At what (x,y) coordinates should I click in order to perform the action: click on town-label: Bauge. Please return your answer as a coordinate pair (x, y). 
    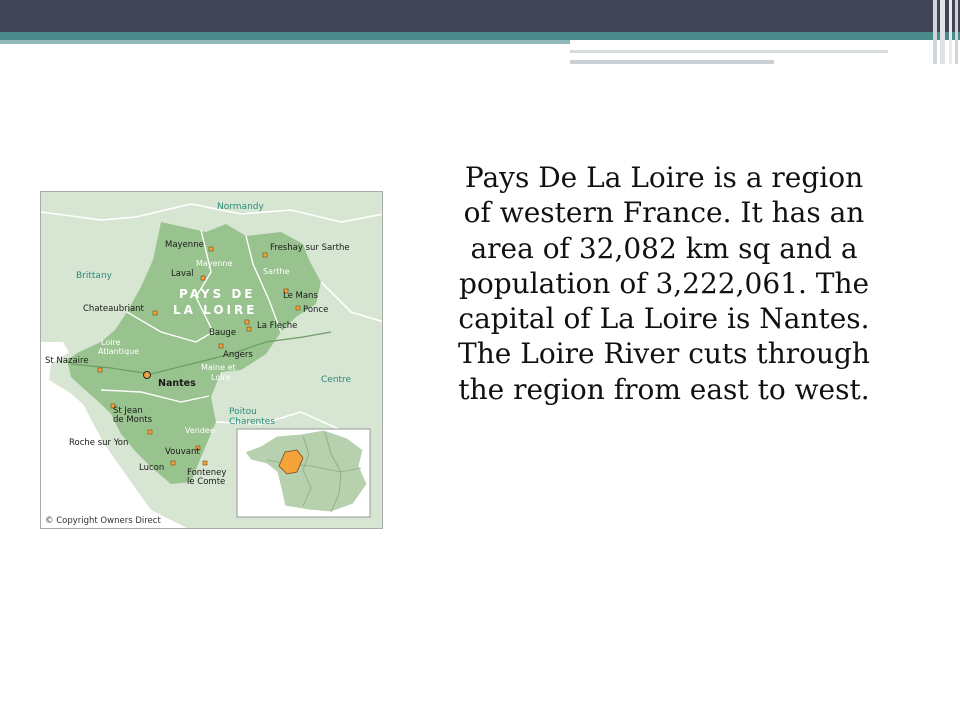
    Looking at the image, I should click on (222, 333).